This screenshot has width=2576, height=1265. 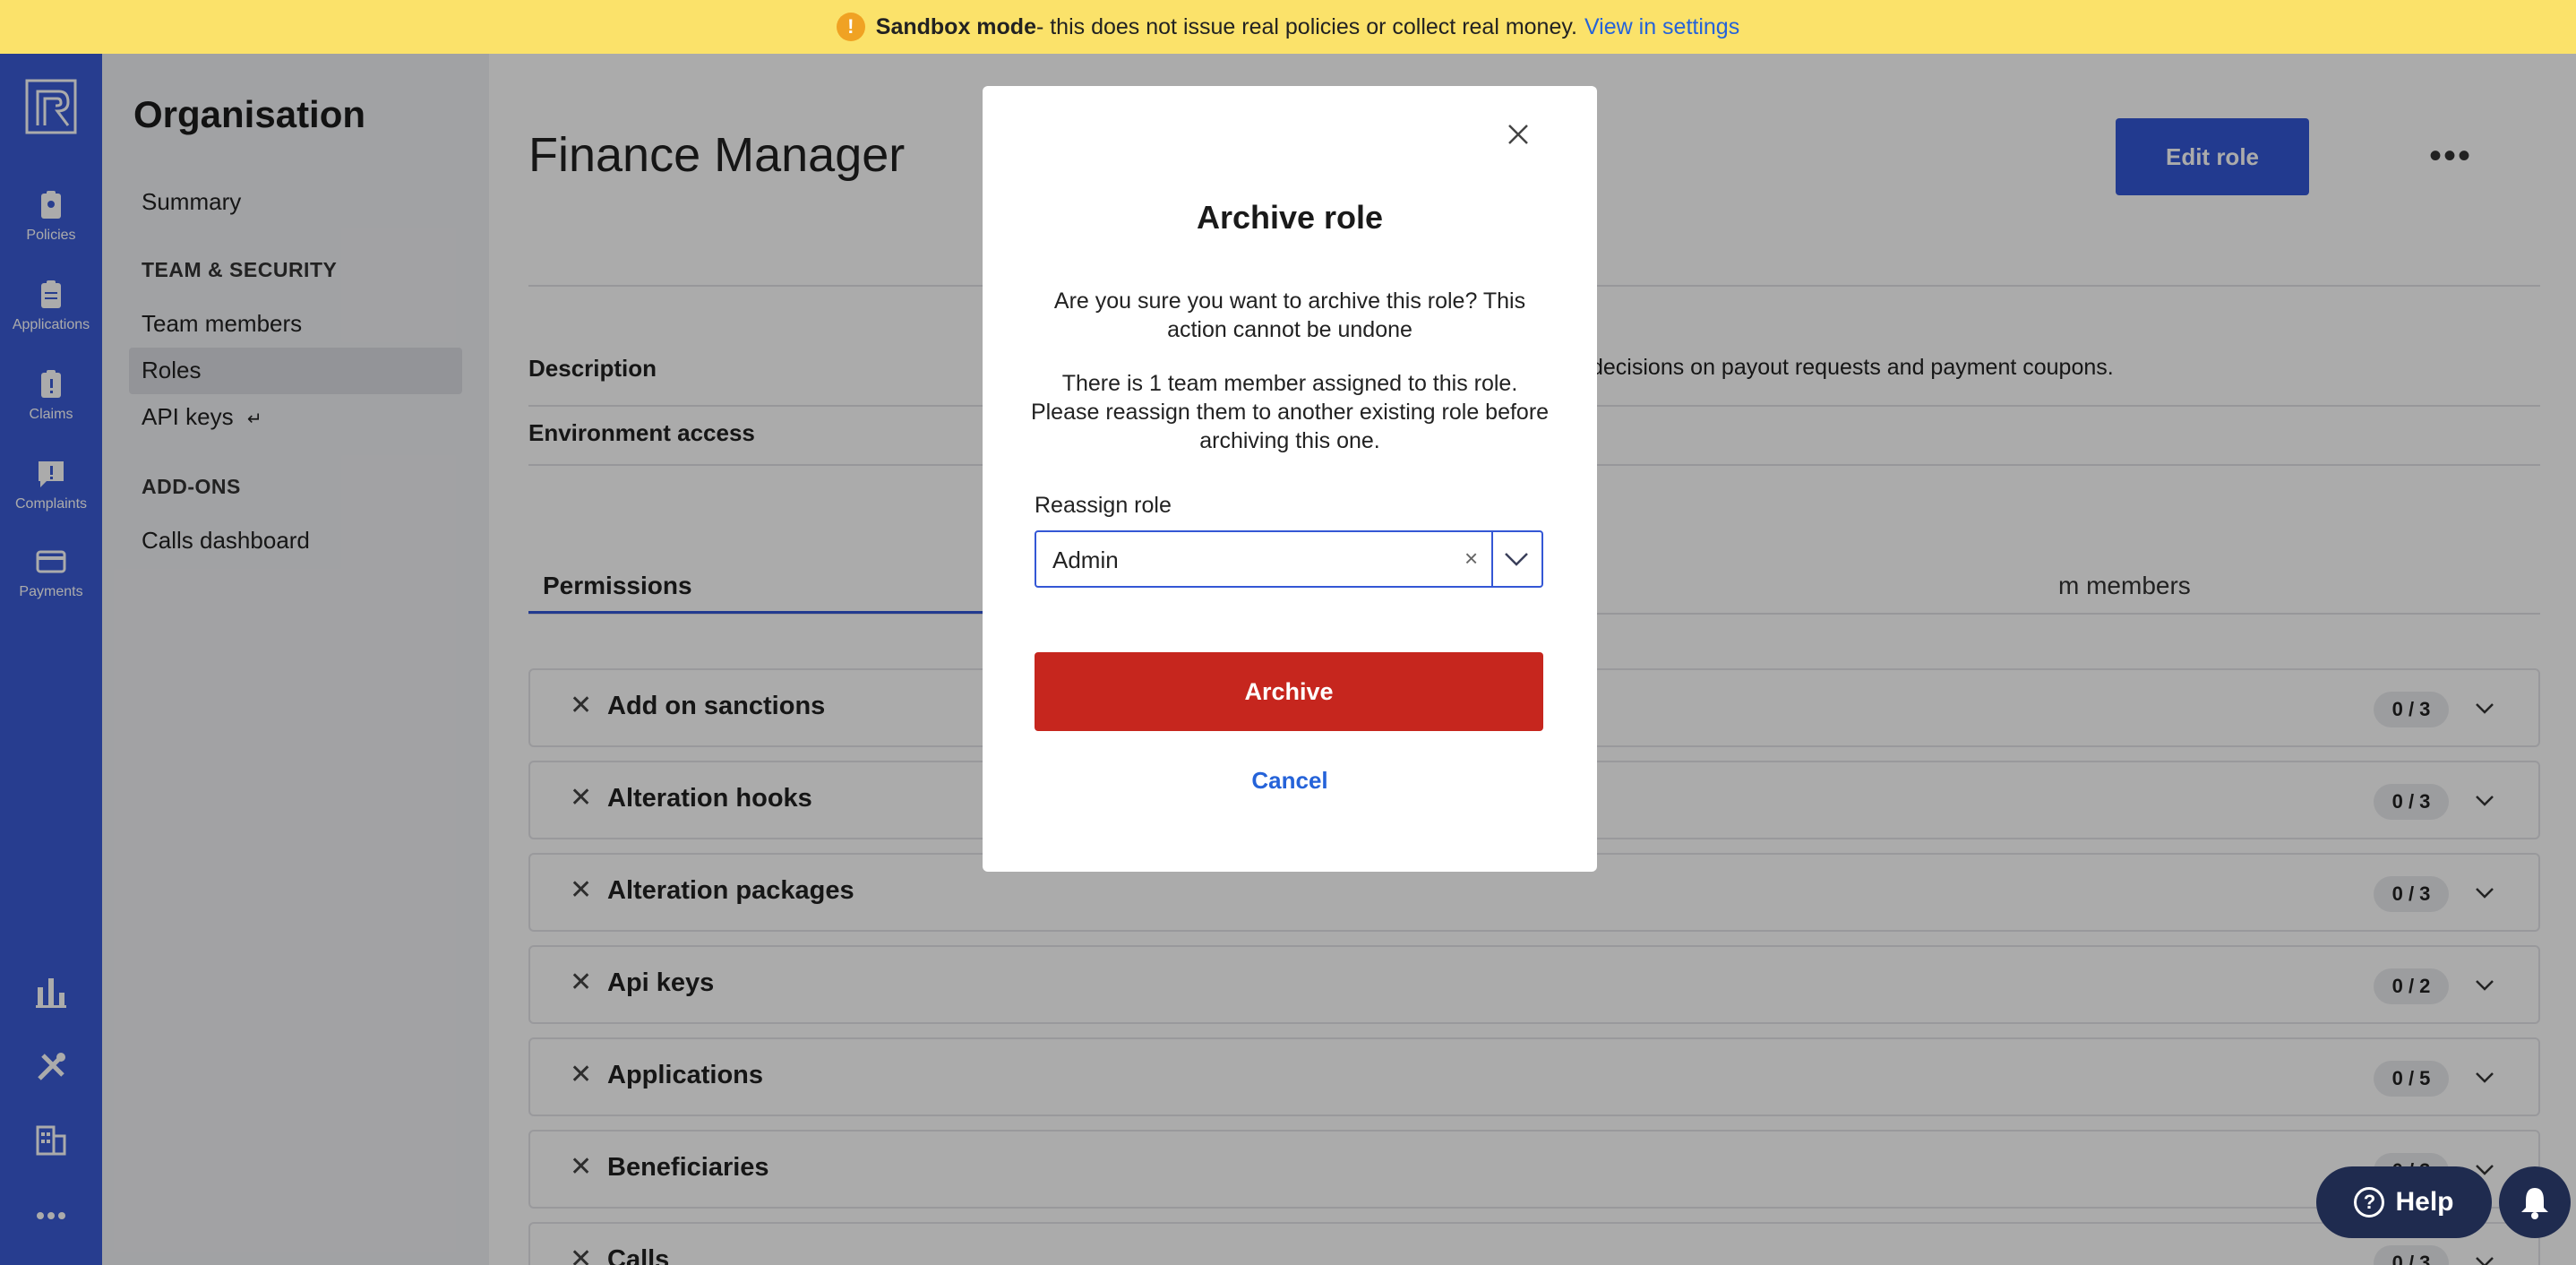 I want to click on dialog-title: Archive role, so click(x=1290, y=217).